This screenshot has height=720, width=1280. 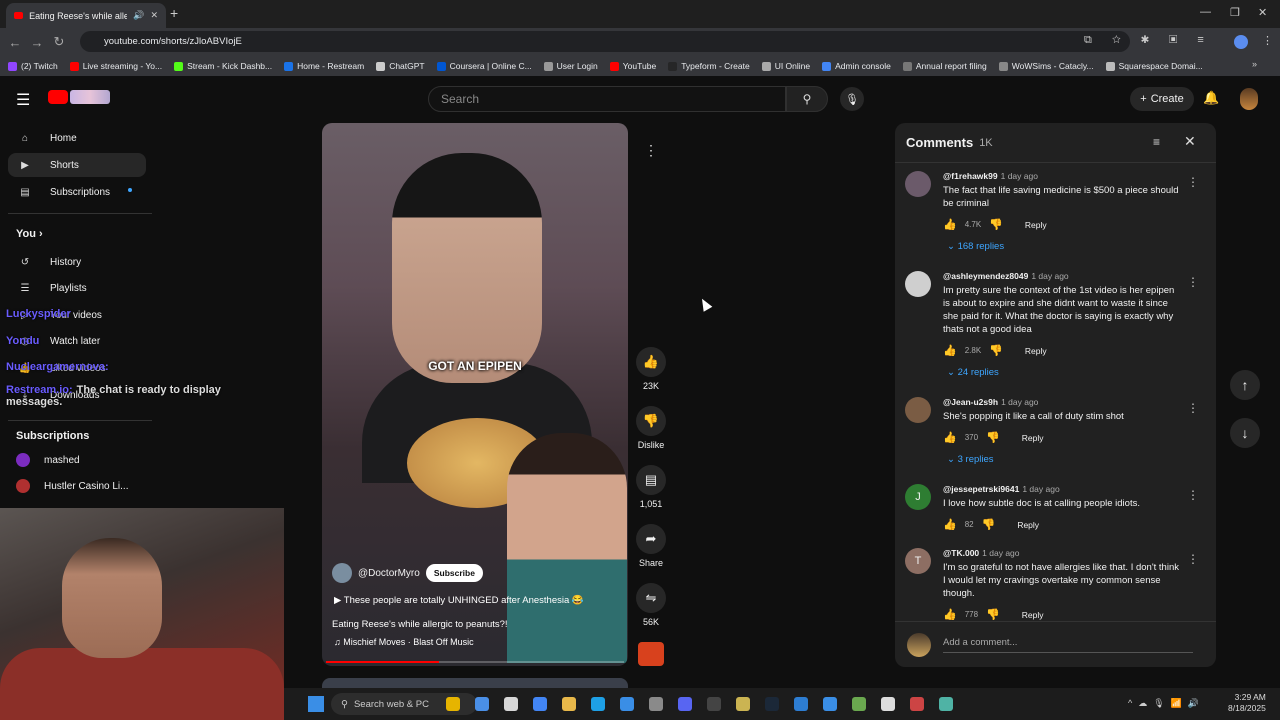 I want to click on close-icon: ✕, so click(x=1190, y=141).